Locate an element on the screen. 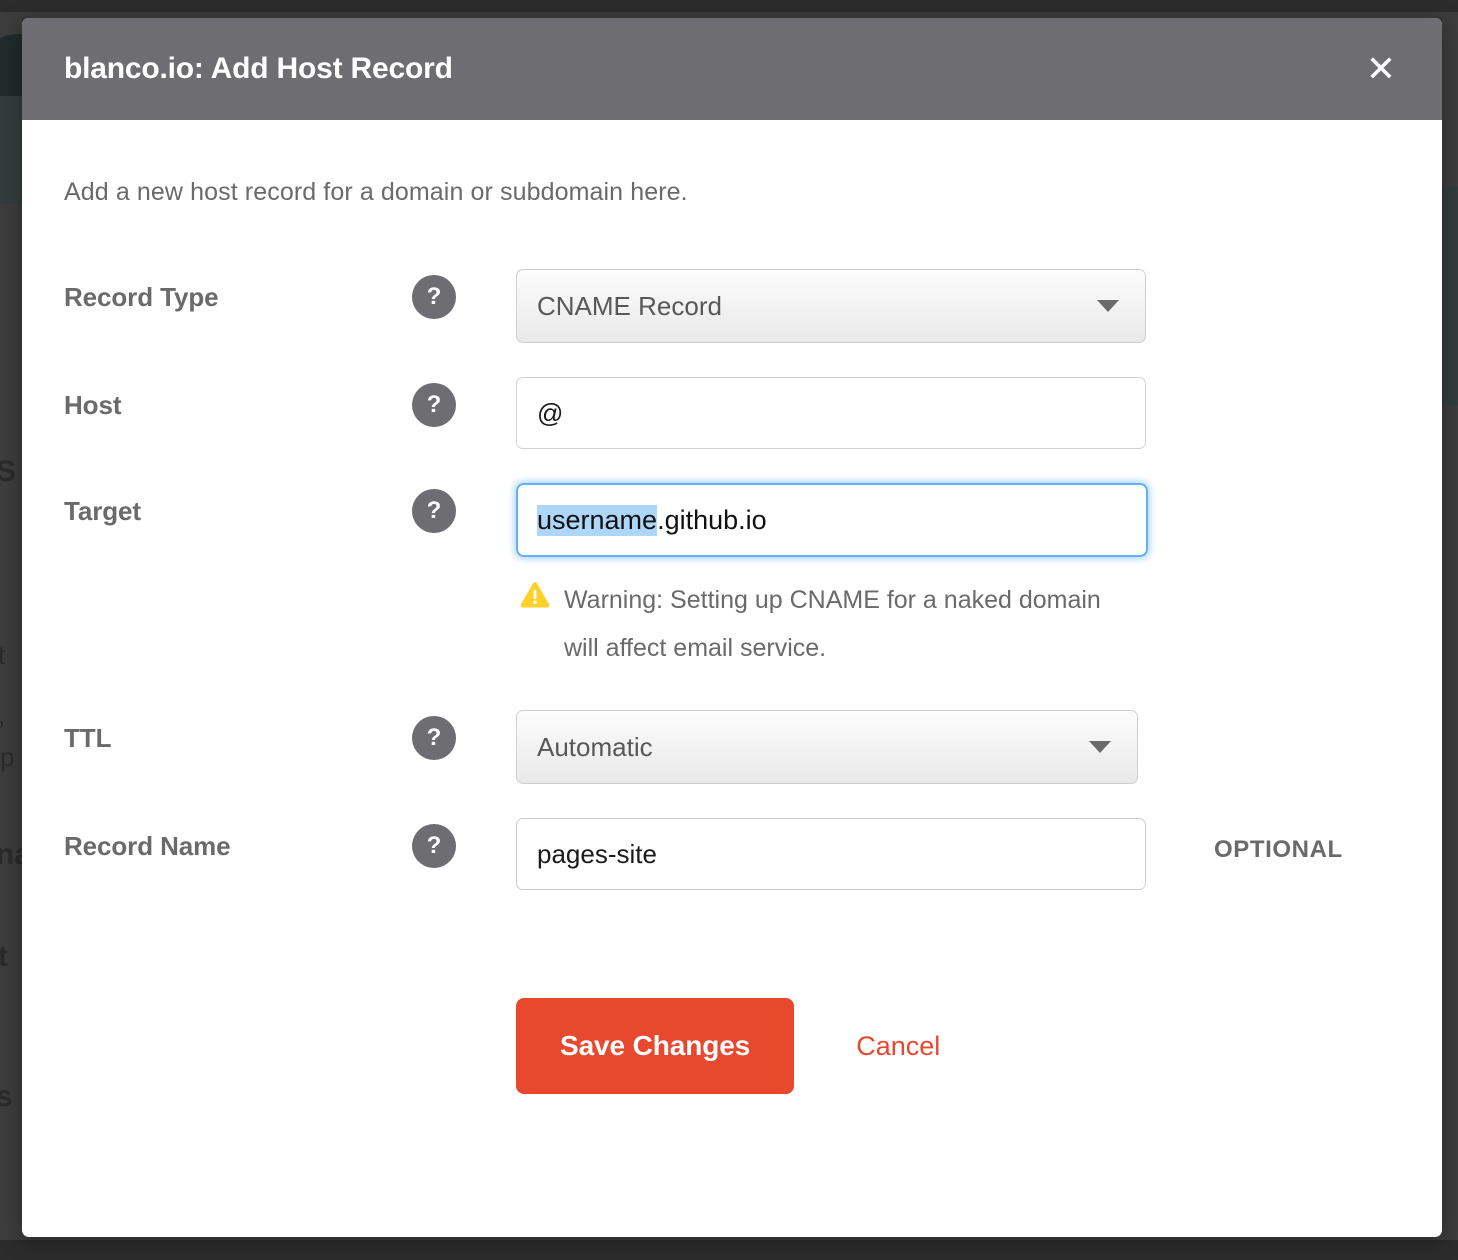  record-type-select: CNAME Record is located at coordinates (831, 306).